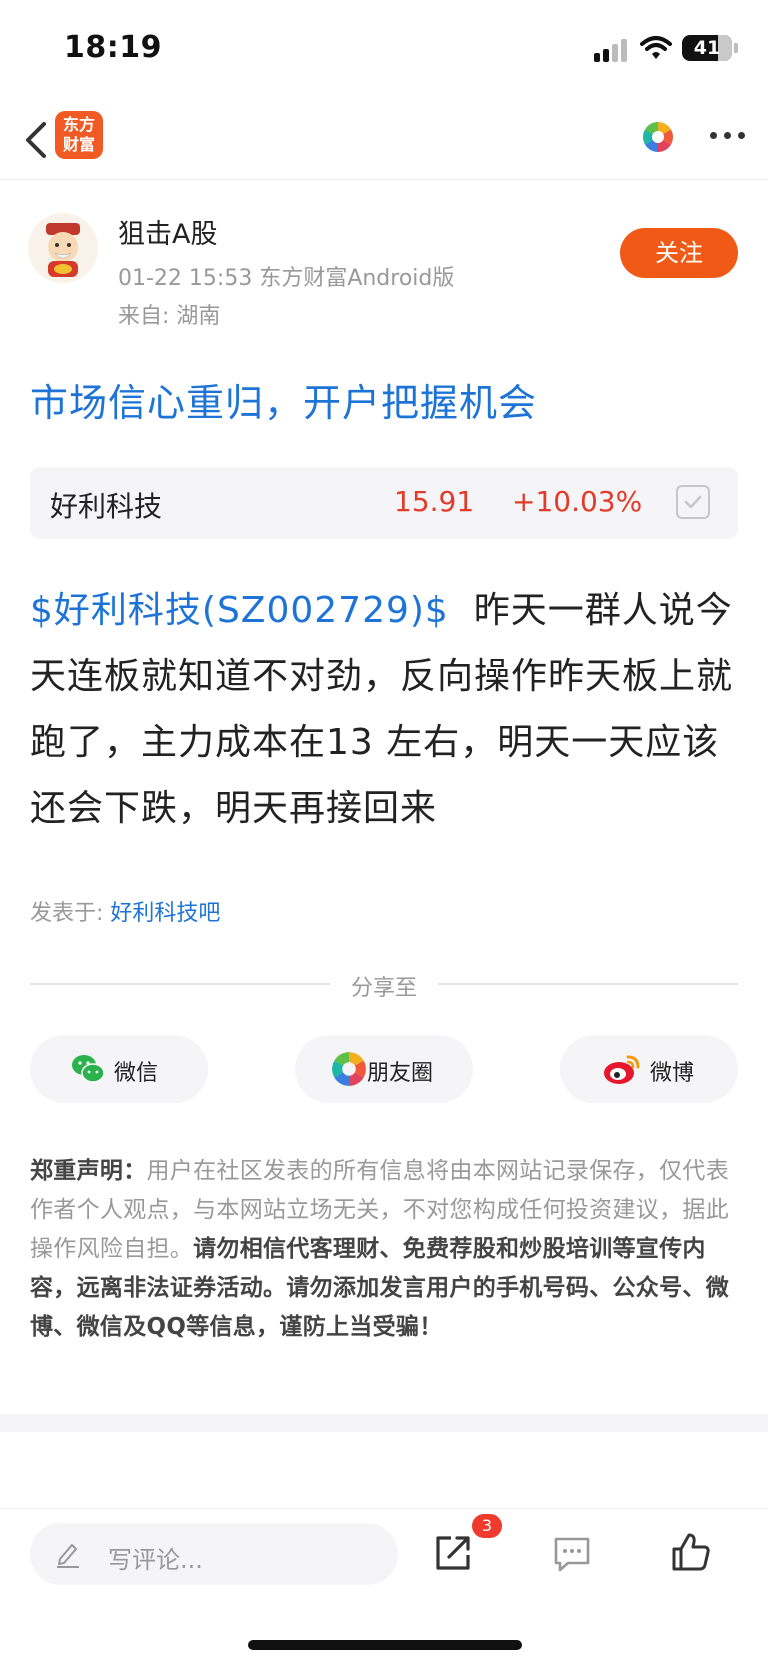  What do you see at coordinates (612, 50) in the screenshot?
I see `cellular-signal-icon` at bounding box center [612, 50].